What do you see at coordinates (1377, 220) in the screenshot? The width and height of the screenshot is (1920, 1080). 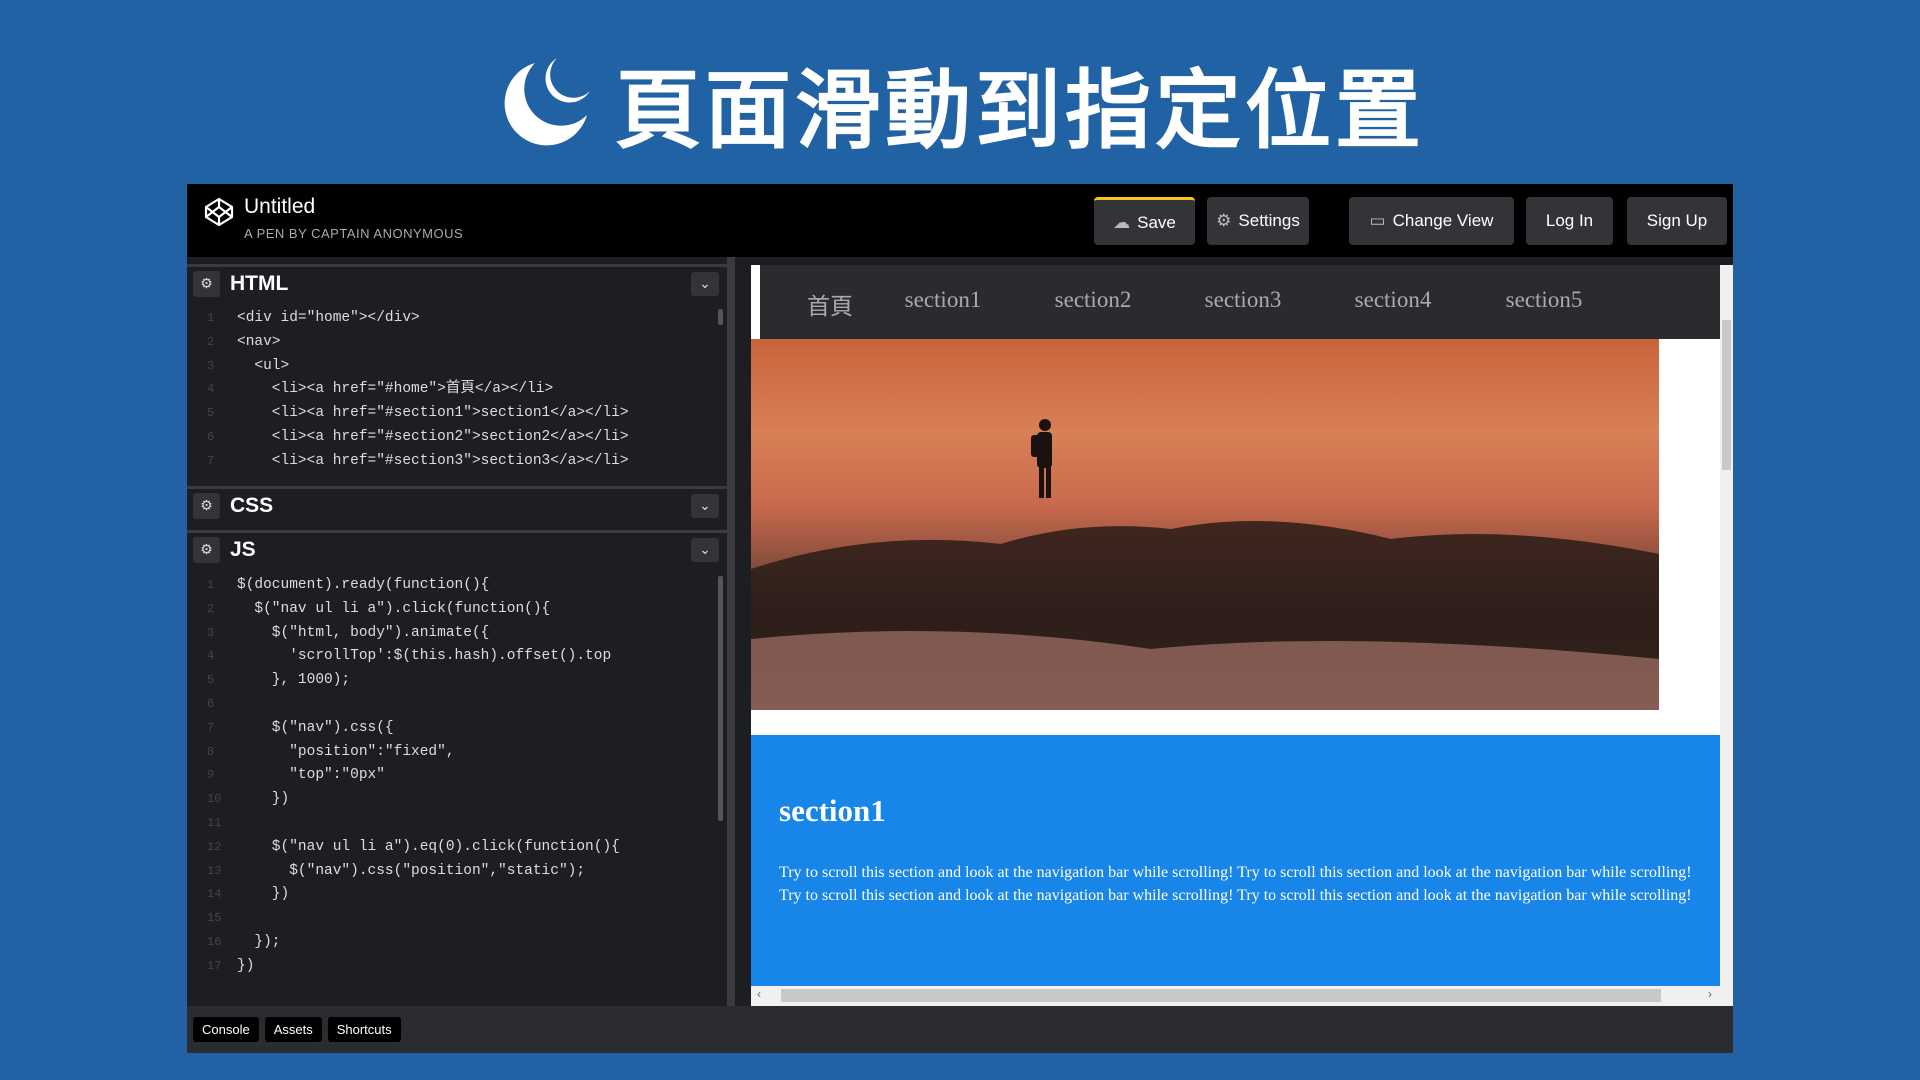 I see `window-icon: ▭` at bounding box center [1377, 220].